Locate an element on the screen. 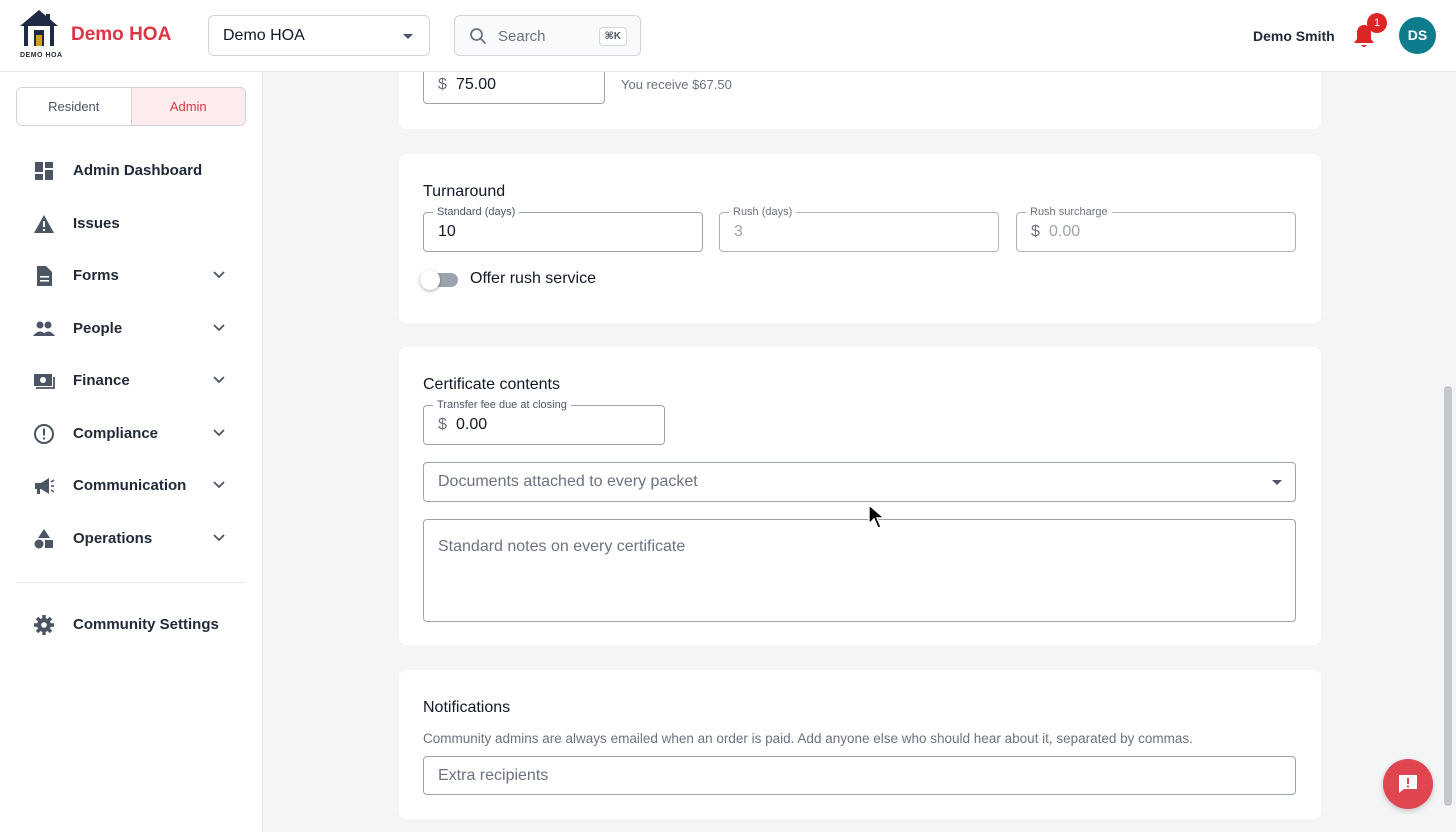  sidebar-item-operations: Operations is located at coordinates (131, 539).